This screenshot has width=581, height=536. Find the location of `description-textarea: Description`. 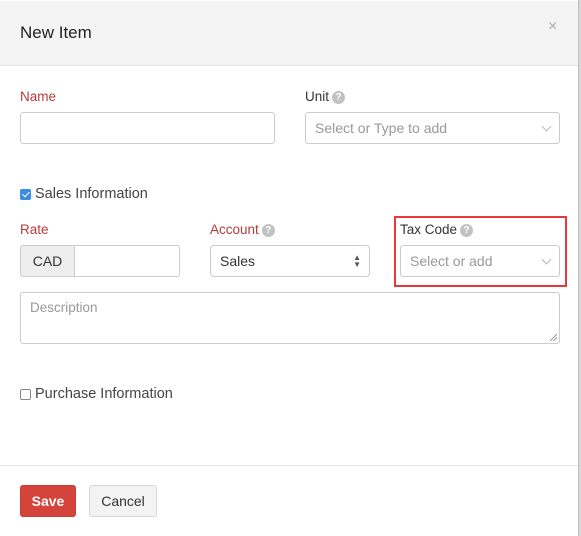

description-textarea: Description is located at coordinates (290, 318).